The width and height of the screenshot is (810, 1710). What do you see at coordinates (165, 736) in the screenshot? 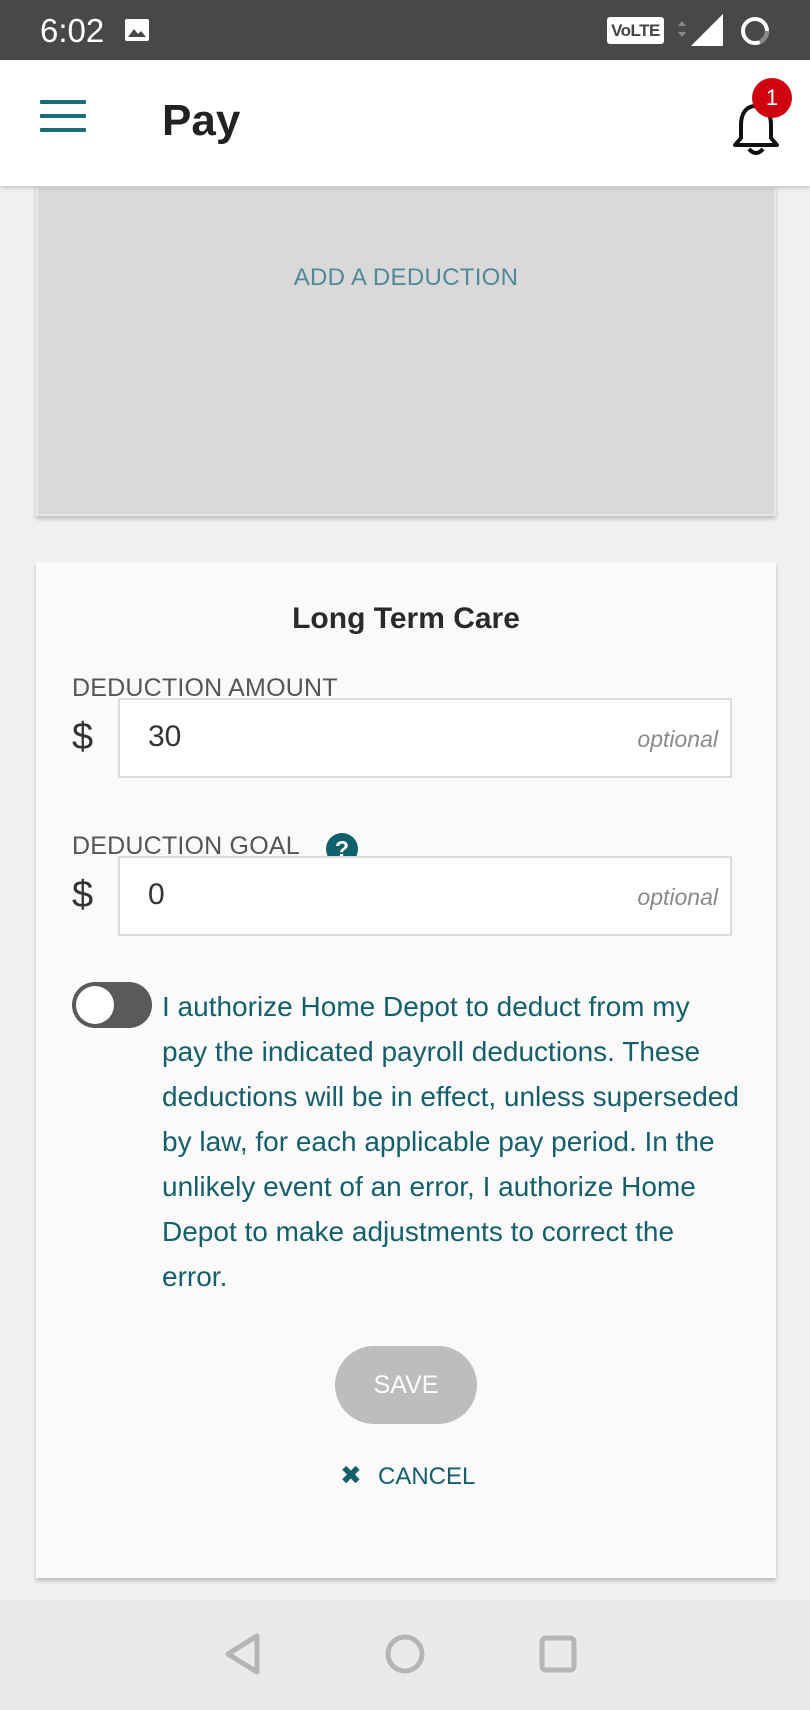
I see `deduction-amount-value: 30` at bounding box center [165, 736].